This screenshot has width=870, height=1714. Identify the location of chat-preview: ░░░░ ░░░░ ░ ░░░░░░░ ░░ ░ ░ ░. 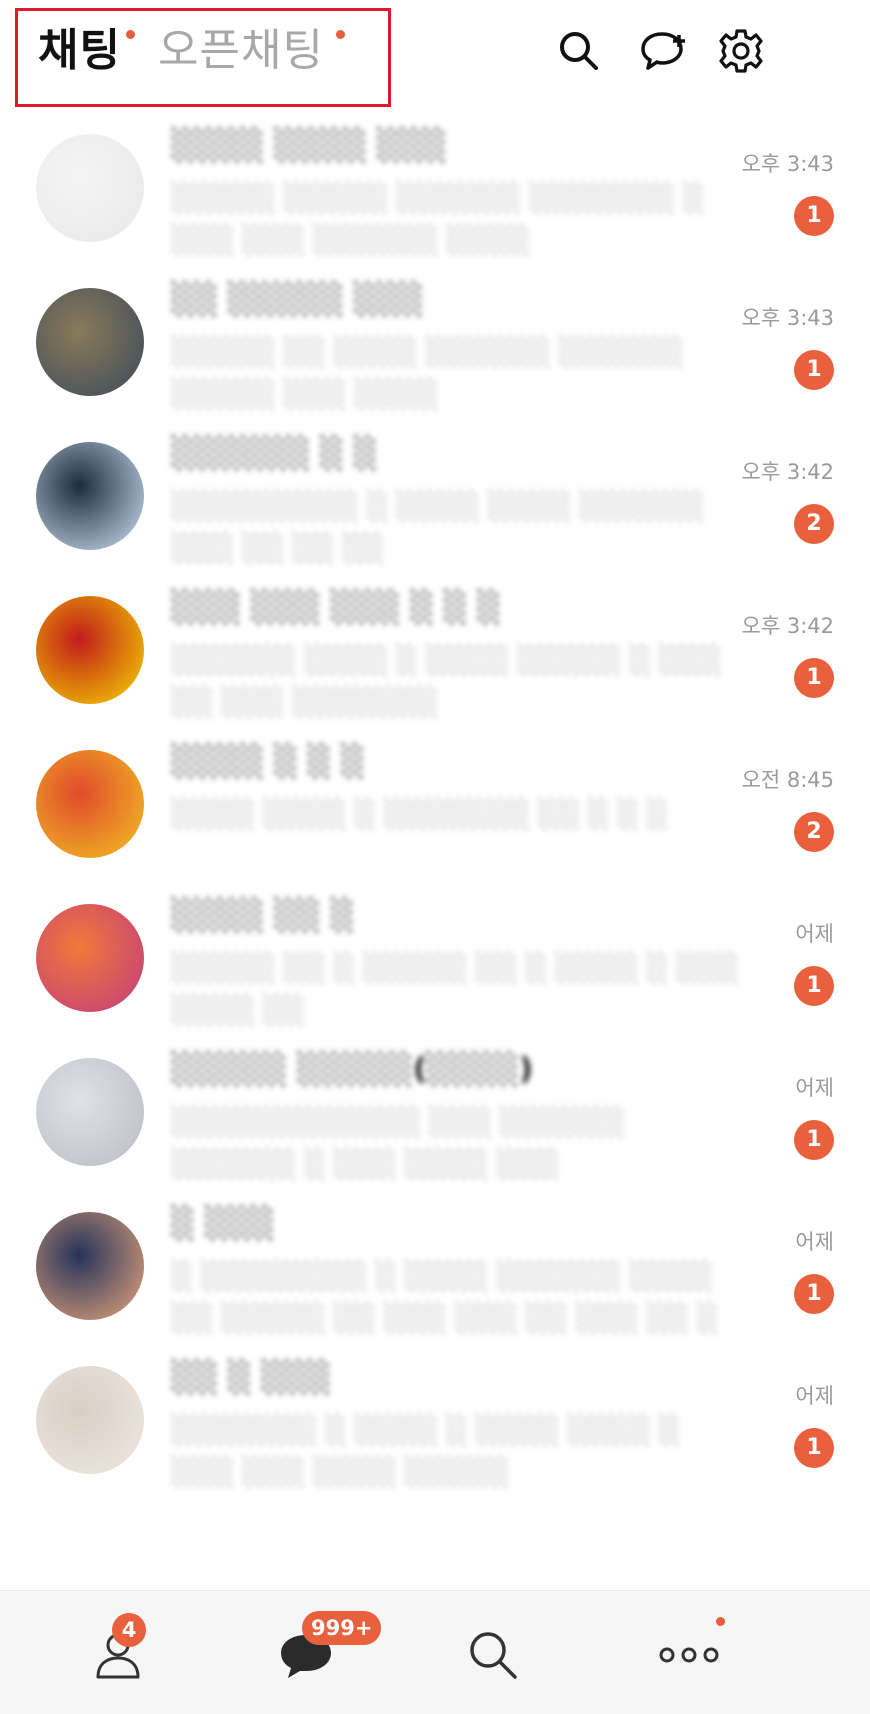
(420, 814).